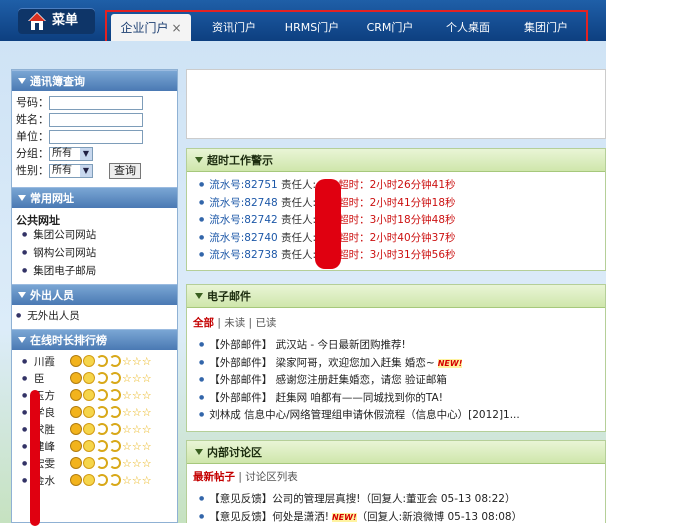 This screenshot has width=688, height=526. I want to click on top-bar: 菜单 企业门户 × 资讯门户 HRMS门户 CRM门户 个人桌面 集团门户, so click(303, 22).